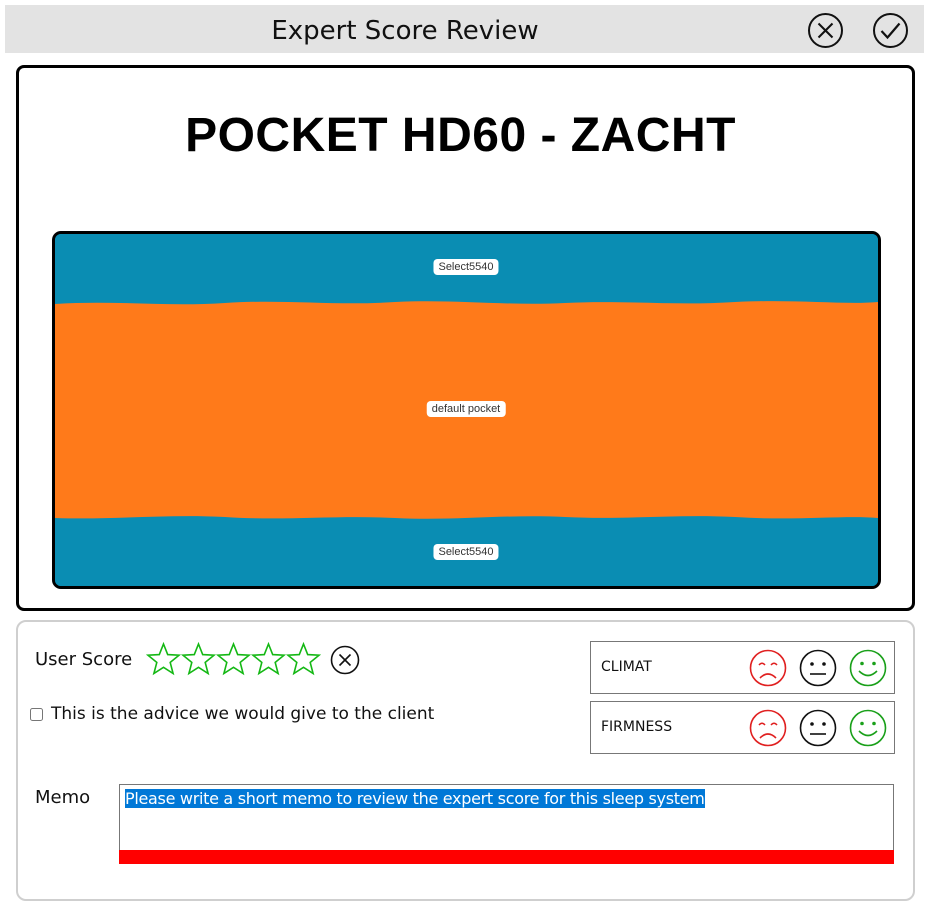  I want to click on check-circle-icon, so click(890, 30).